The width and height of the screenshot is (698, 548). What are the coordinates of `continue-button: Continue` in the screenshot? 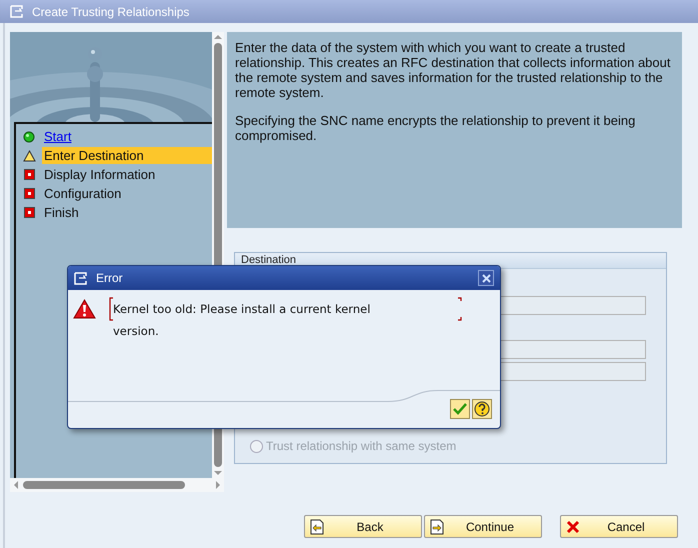 It's located at (483, 526).